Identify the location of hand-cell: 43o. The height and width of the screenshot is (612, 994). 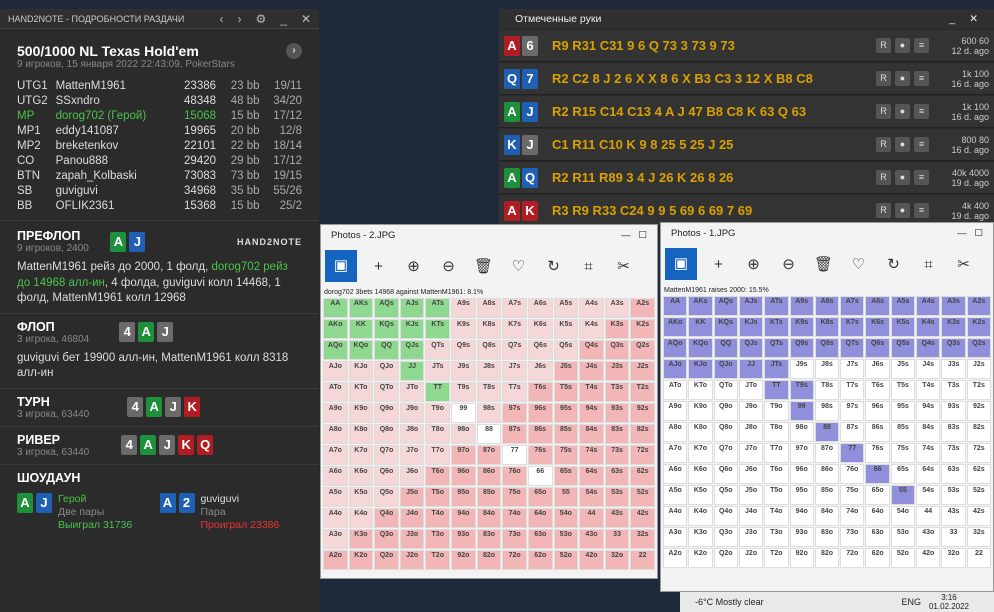
(591, 539).